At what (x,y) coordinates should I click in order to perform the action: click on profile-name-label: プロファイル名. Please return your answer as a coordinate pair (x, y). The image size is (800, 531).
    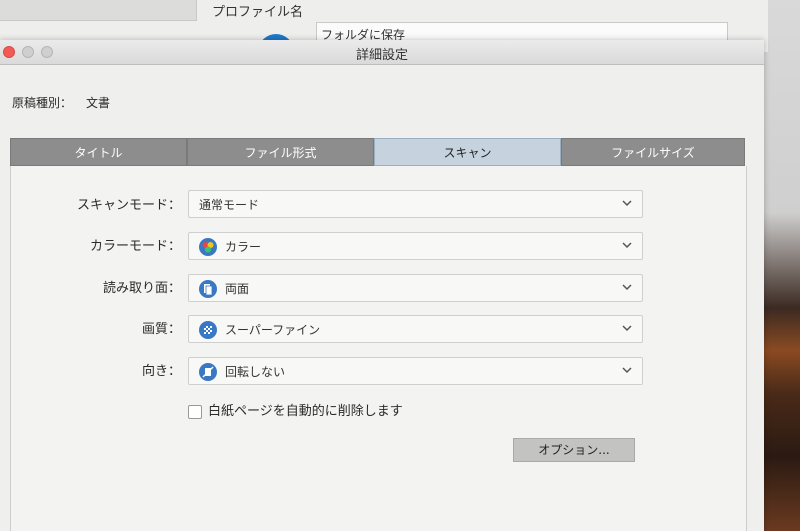
    Looking at the image, I should click on (258, 12).